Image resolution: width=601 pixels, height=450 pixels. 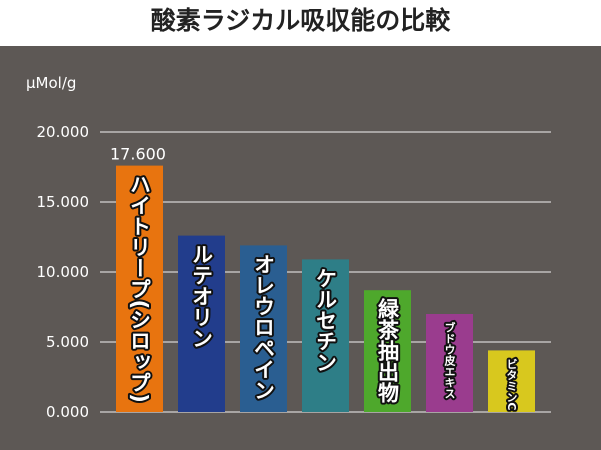 I want to click on bar-category-label: オレウロペイン, so click(x=264, y=326).